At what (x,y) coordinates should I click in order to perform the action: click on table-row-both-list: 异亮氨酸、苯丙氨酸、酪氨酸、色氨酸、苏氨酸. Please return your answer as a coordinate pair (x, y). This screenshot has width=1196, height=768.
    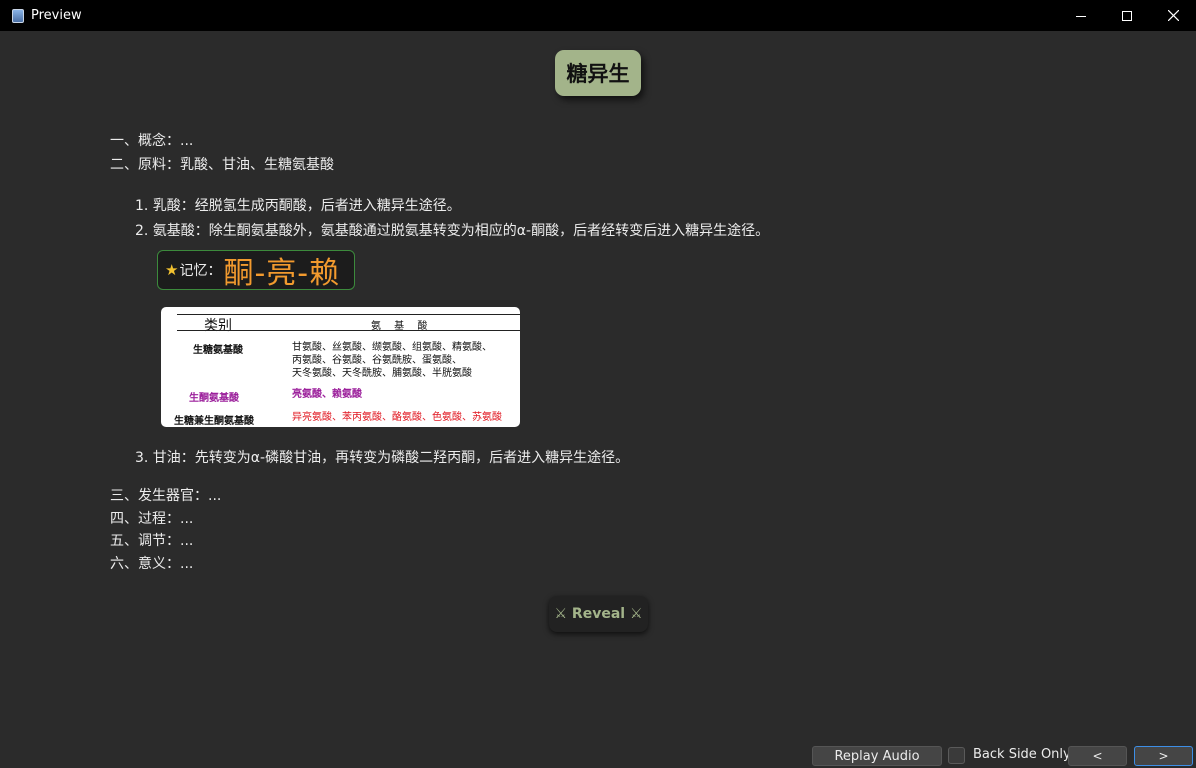
    Looking at the image, I should click on (397, 417).